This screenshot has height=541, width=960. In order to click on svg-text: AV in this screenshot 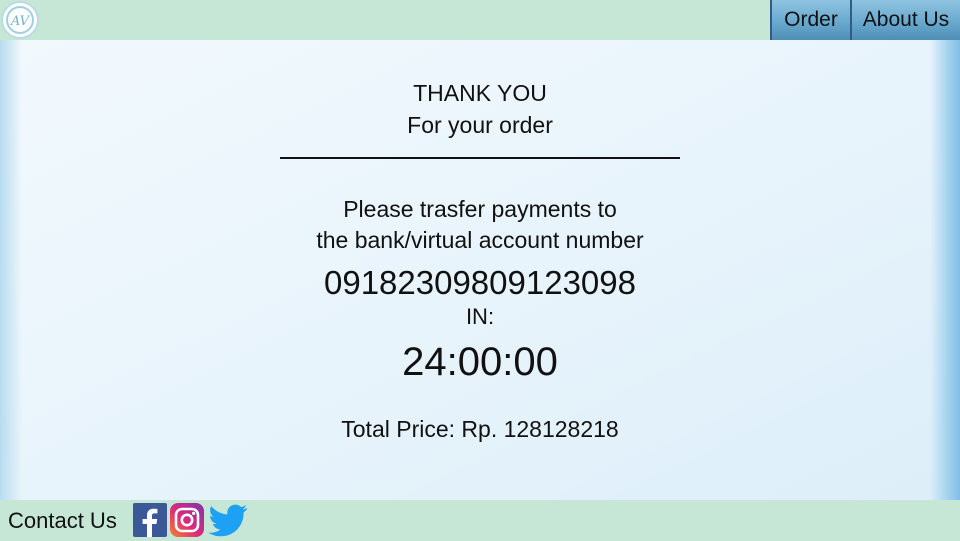, I will do `click(20, 21)`.